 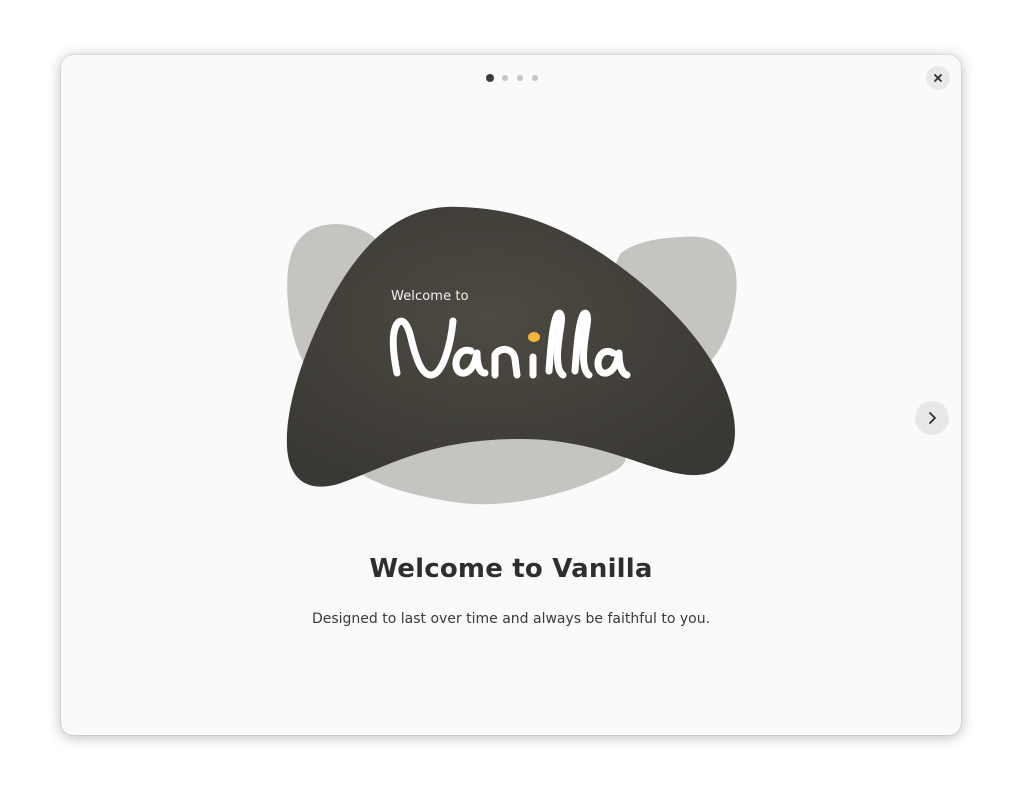 I want to click on close-button, so click(x=938, y=78).